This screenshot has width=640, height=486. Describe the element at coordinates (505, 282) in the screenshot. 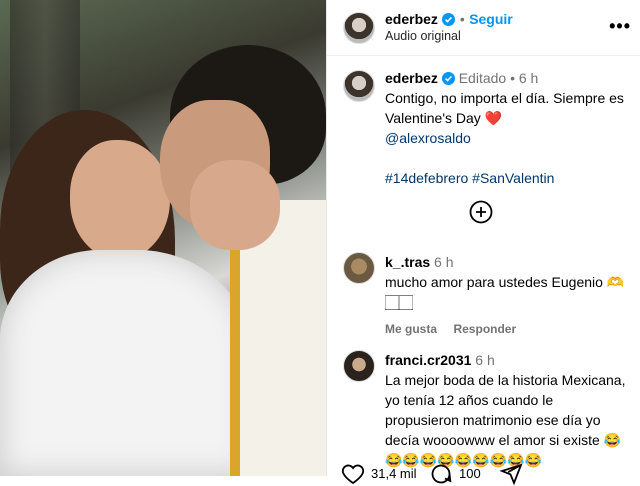

I see `comment-text-line1: mucho amor para ustedes Eugenio 🫶` at that location.